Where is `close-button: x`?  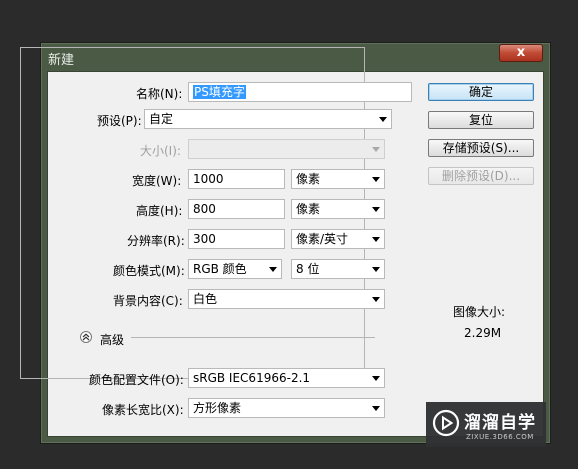 close-button: x is located at coordinates (521, 53).